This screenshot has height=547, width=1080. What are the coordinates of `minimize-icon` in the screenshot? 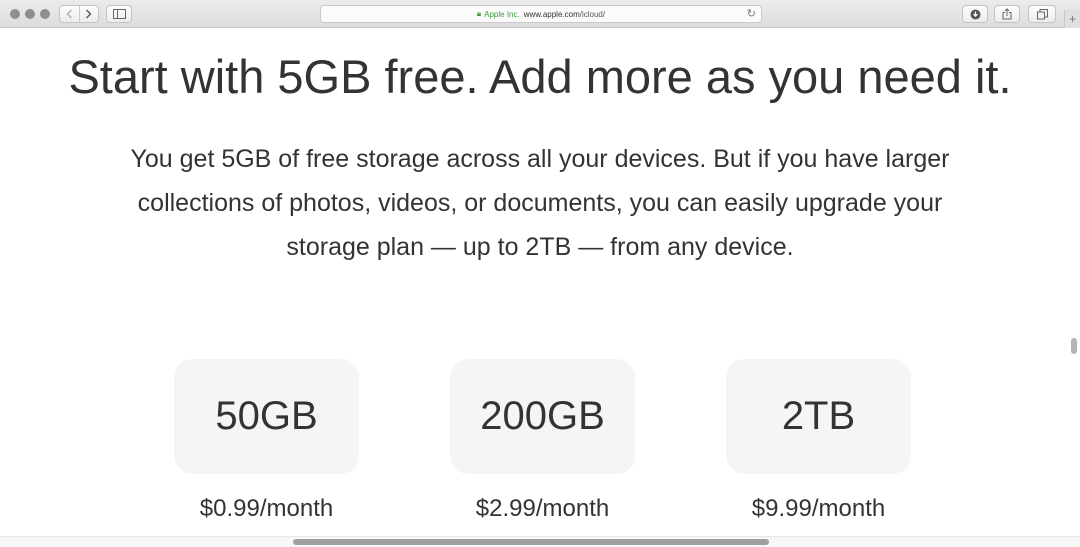 It's located at (30, 14).